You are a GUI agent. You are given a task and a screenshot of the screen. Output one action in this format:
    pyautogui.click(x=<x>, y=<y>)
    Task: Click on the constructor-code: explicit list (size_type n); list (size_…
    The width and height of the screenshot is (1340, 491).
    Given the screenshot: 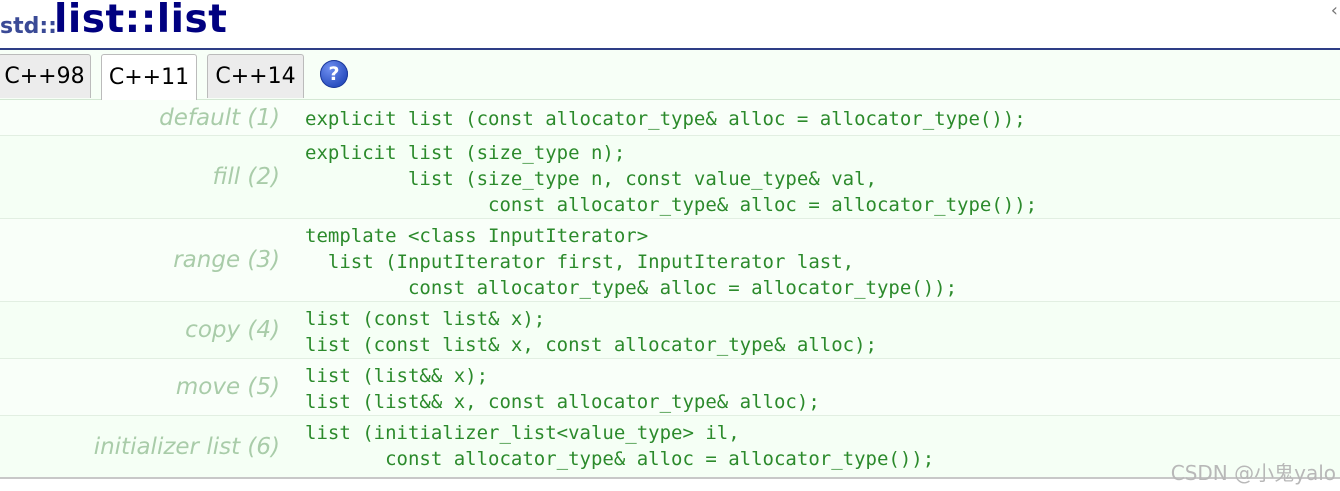 What is the action you would take?
    pyautogui.click(x=671, y=179)
    